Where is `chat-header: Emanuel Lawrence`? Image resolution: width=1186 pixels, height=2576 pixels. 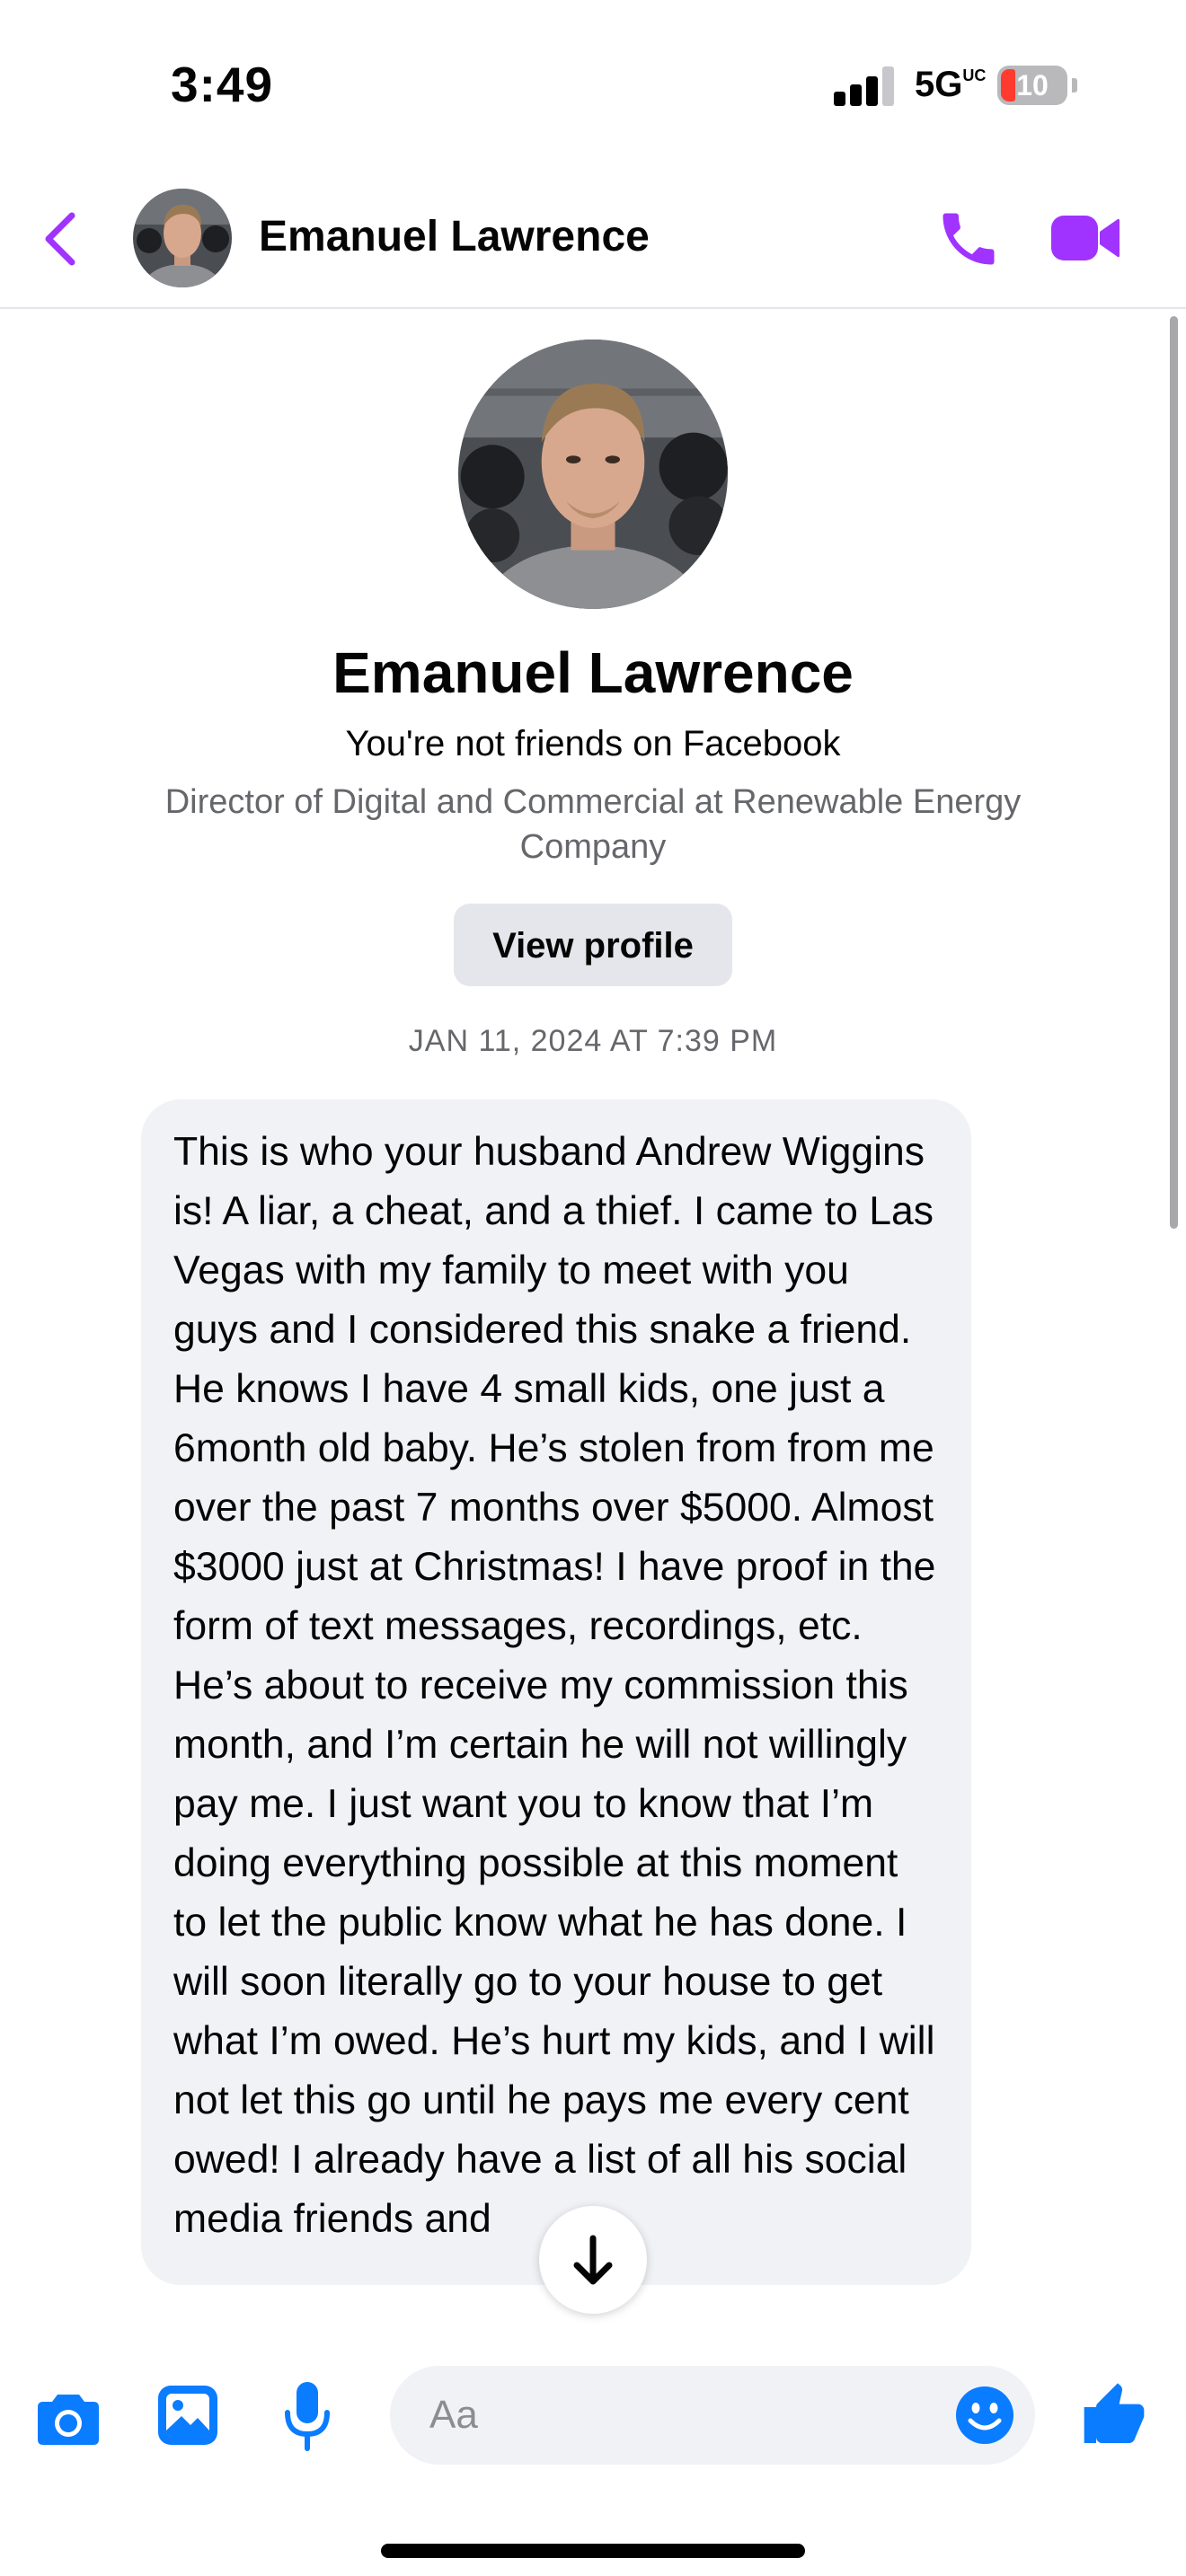 chat-header: Emanuel Lawrence is located at coordinates (593, 240).